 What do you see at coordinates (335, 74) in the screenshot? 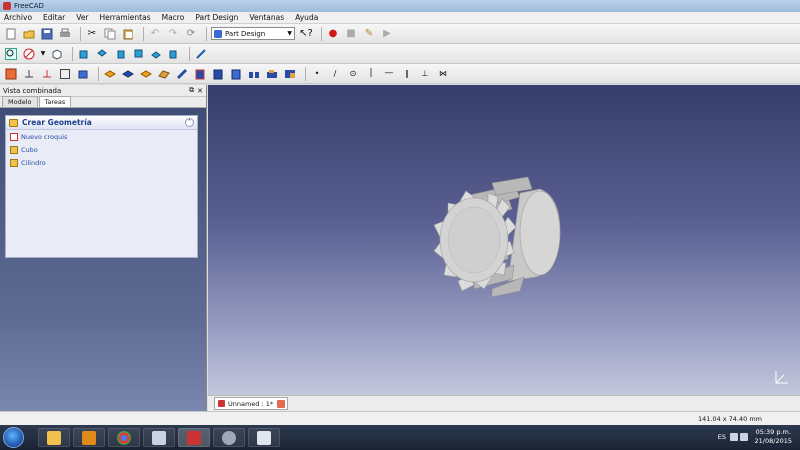
I see `constrain-line-icon: ∕` at bounding box center [335, 74].